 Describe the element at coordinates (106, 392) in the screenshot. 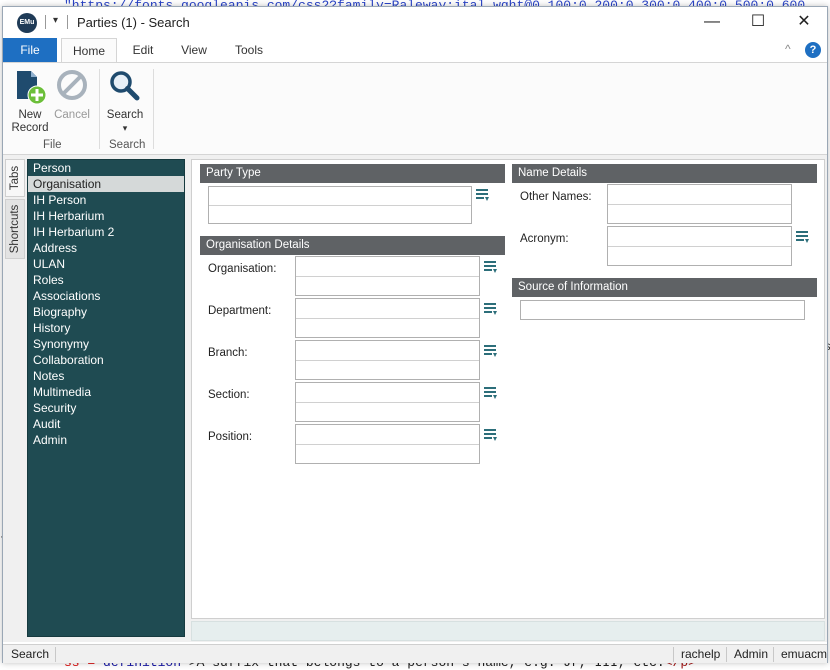

I see `nav-item-multimedia: Multimedia` at that location.